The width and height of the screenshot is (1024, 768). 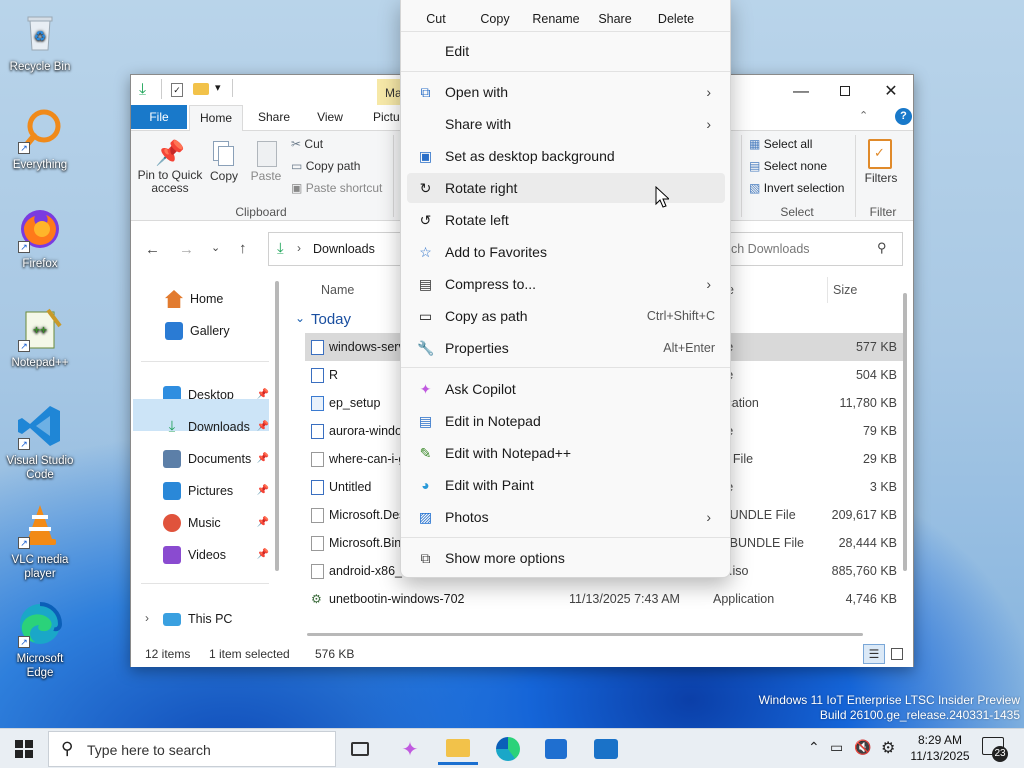 What do you see at coordinates (891, 92) in the screenshot?
I see `close-button: ✕` at bounding box center [891, 92].